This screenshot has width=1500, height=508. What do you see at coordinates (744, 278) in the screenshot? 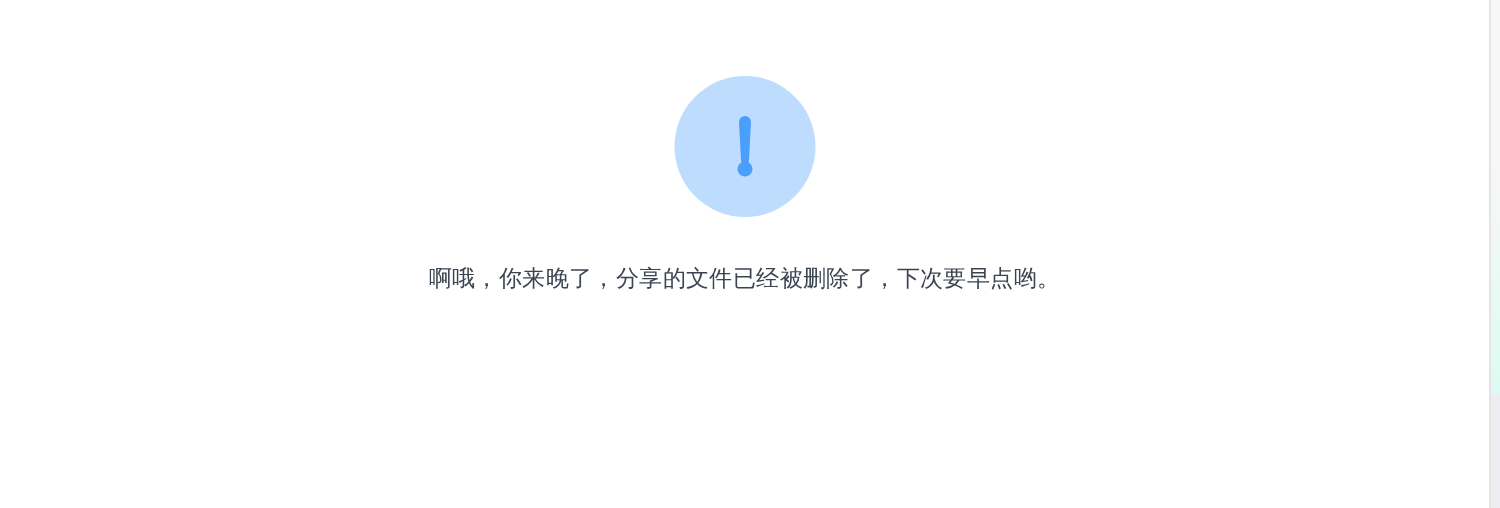
I see `message-text: 啊哦，你来晚了，分享的文件已经被删除了，下次要早点哟。` at bounding box center [744, 278].